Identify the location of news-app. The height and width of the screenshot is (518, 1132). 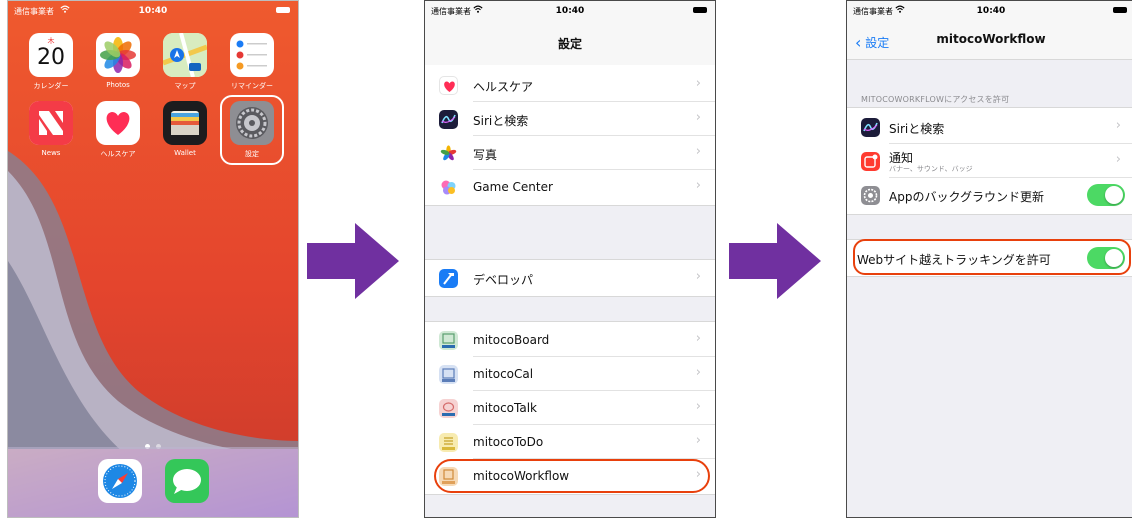
(51, 123).